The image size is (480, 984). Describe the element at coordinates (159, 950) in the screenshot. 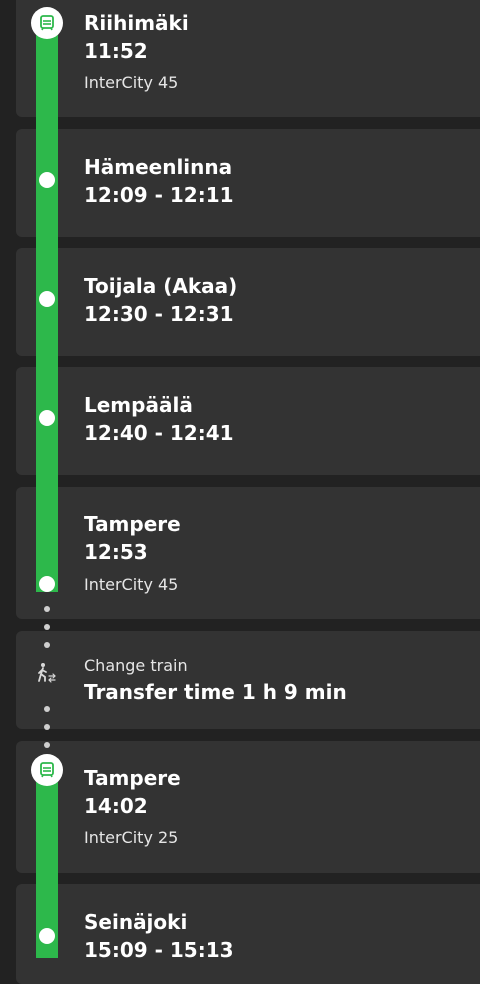

I see `stop-time: 15:09 - 15:13` at that location.